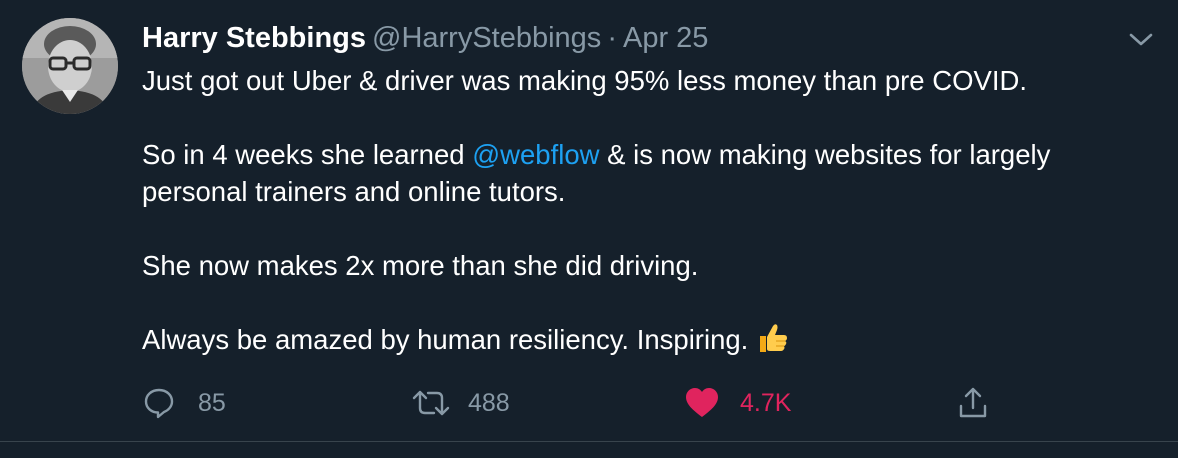 Image resolution: width=1178 pixels, height=458 pixels. I want to click on share-button, so click(973, 403).